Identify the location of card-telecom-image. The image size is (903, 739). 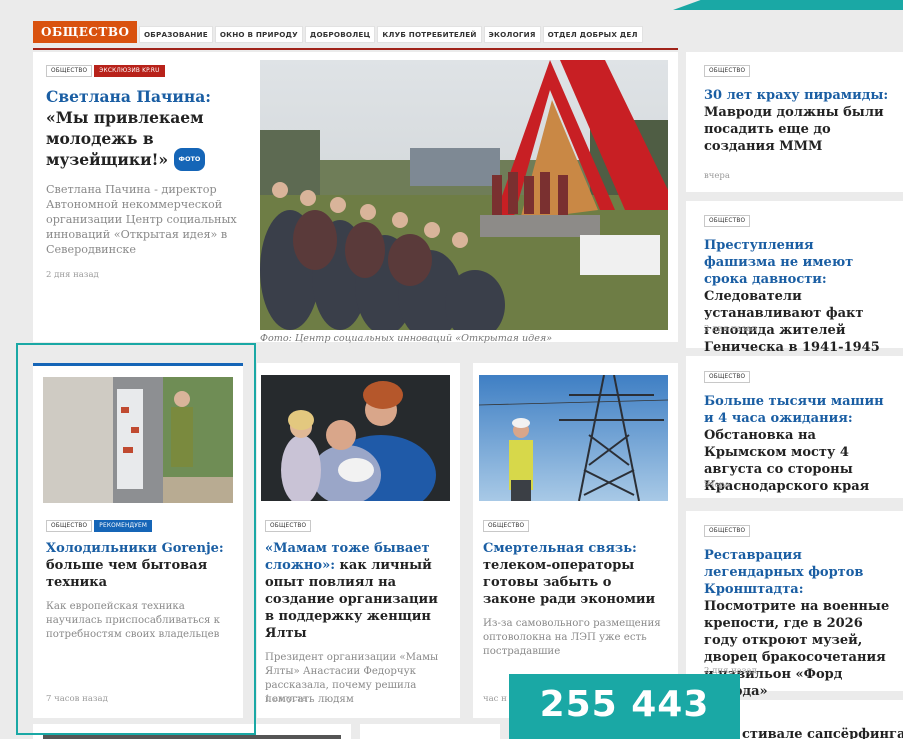
(573, 438).